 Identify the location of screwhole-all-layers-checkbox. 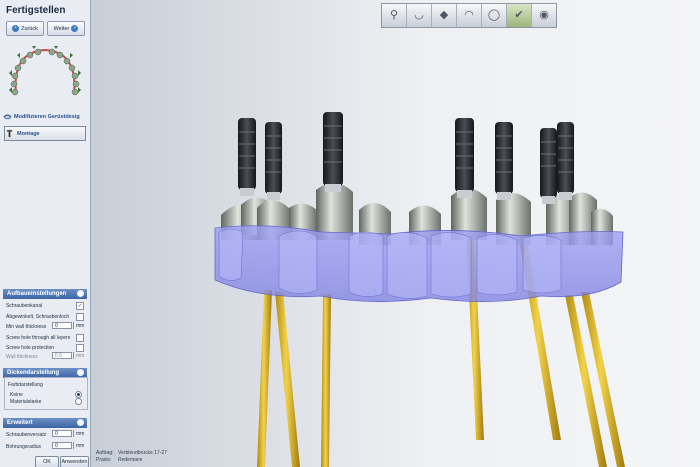
(80, 338).